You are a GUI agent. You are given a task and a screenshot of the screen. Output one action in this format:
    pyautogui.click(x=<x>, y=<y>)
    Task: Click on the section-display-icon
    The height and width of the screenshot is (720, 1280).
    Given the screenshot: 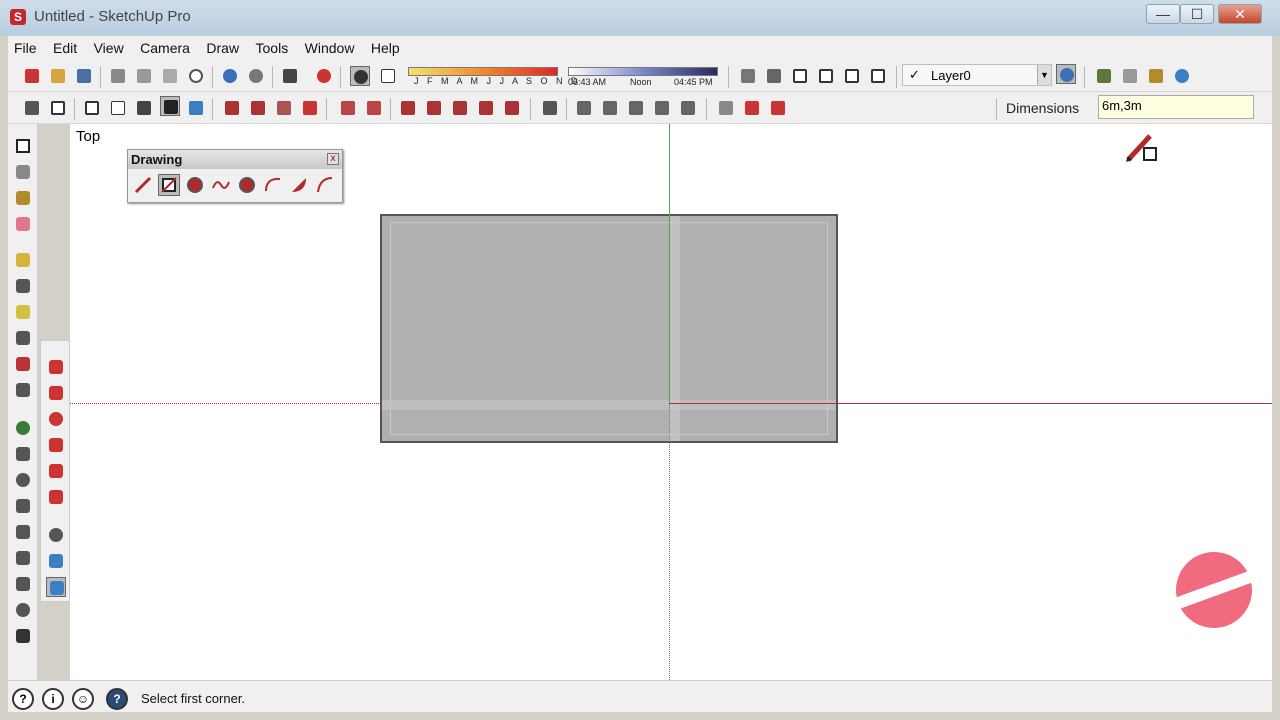 What is the action you would take?
    pyautogui.click(x=610, y=108)
    